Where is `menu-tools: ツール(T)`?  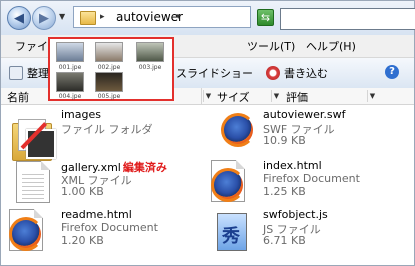 menu-tools: ツール(T) is located at coordinates (271, 46).